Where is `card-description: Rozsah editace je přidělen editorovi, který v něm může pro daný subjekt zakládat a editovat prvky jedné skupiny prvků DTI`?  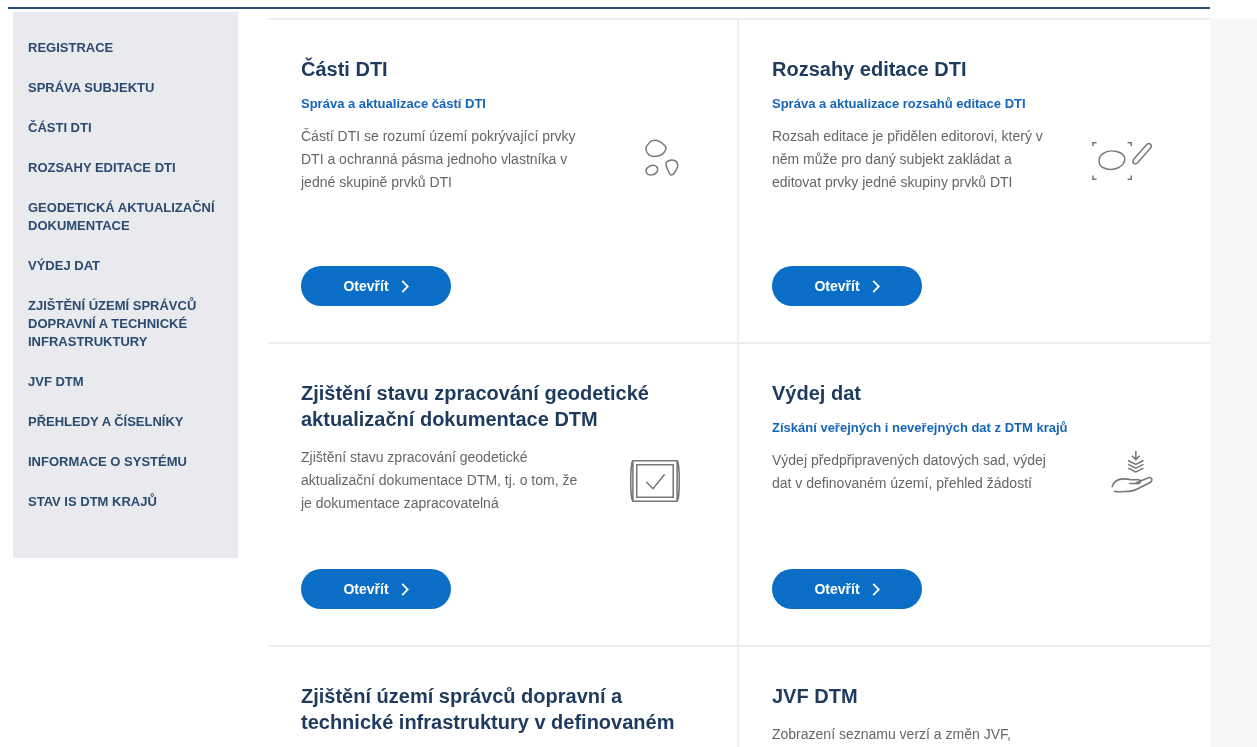
card-description: Rozsah editace je přidělen editorovi, který v něm může pro daný subjekt zakládat a editovat prvky jedné skupiny prvků DTI is located at coordinates (908, 159).